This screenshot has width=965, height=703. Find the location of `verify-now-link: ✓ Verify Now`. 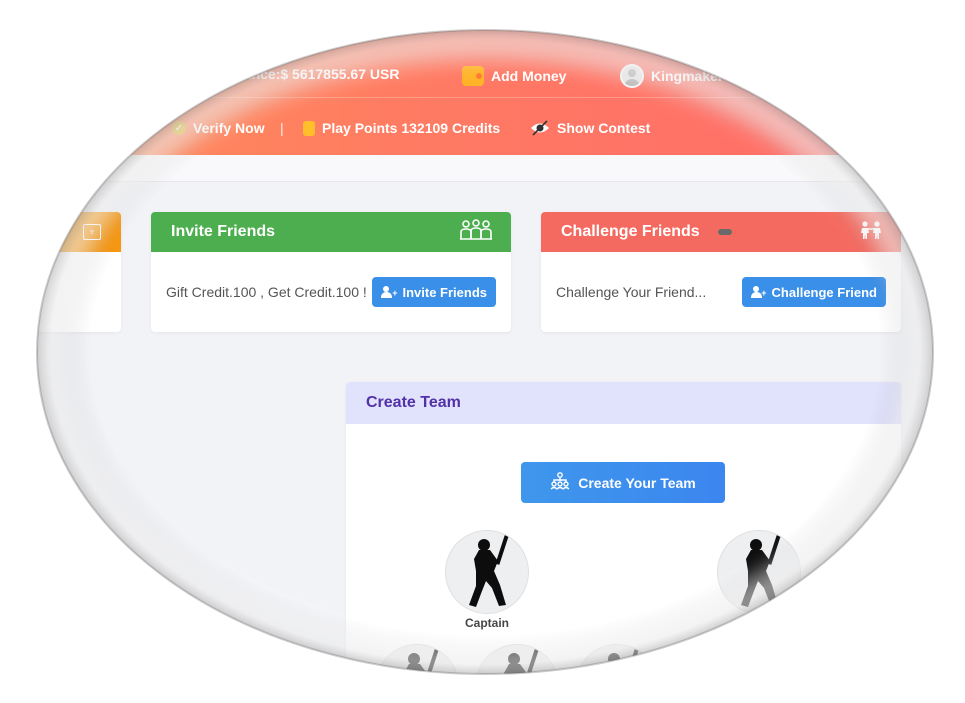

verify-now-link: ✓ Verify Now is located at coordinates (218, 128).